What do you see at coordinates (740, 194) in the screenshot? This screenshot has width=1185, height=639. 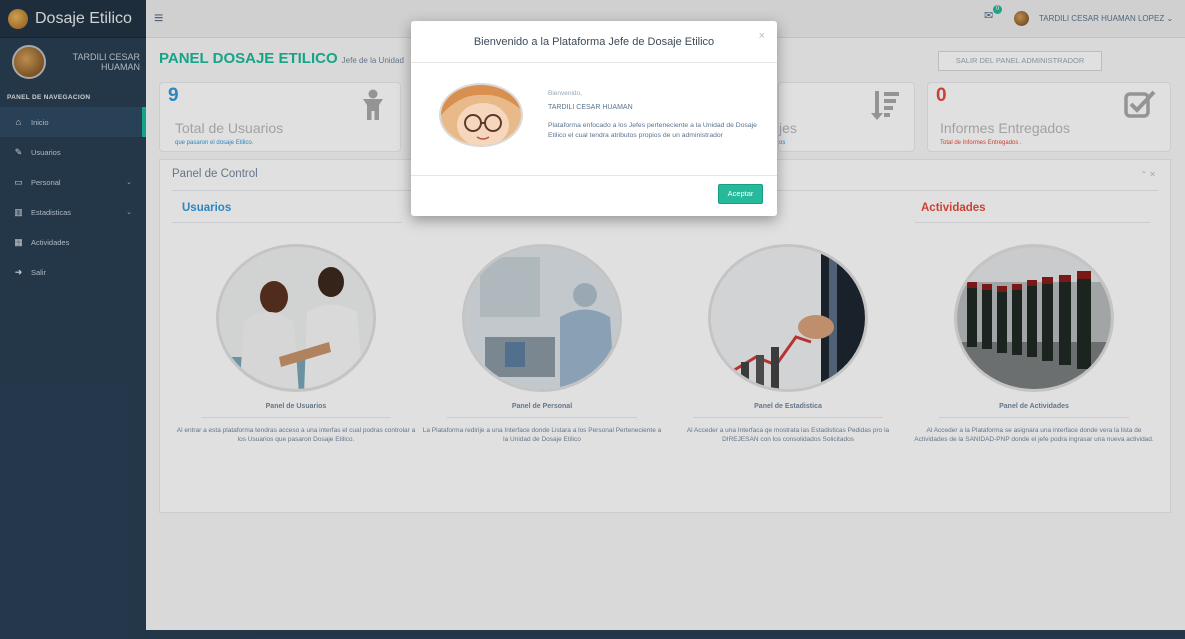 I see `accept-button: Aceptar` at bounding box center [740, 194].